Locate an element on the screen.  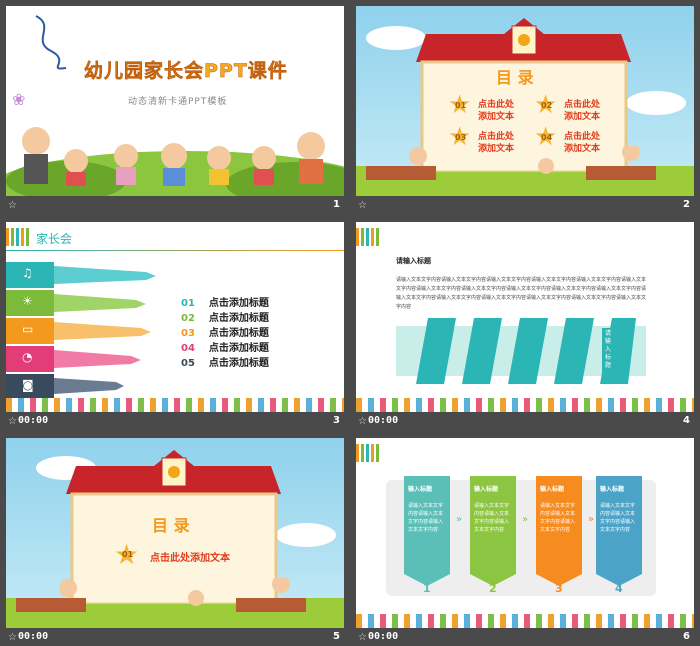
slide-heading: 请输入标题 is located at coordinates (413, 261).